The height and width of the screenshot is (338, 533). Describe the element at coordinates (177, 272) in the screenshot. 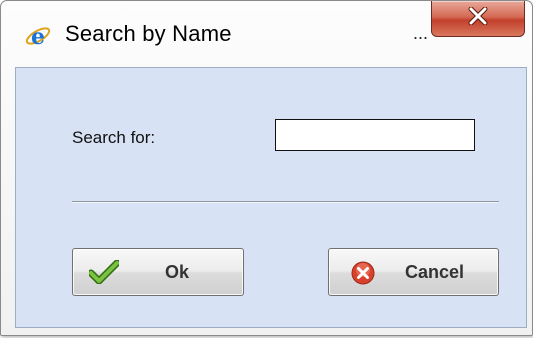

I see `ok-button-label: Ok` at that location.